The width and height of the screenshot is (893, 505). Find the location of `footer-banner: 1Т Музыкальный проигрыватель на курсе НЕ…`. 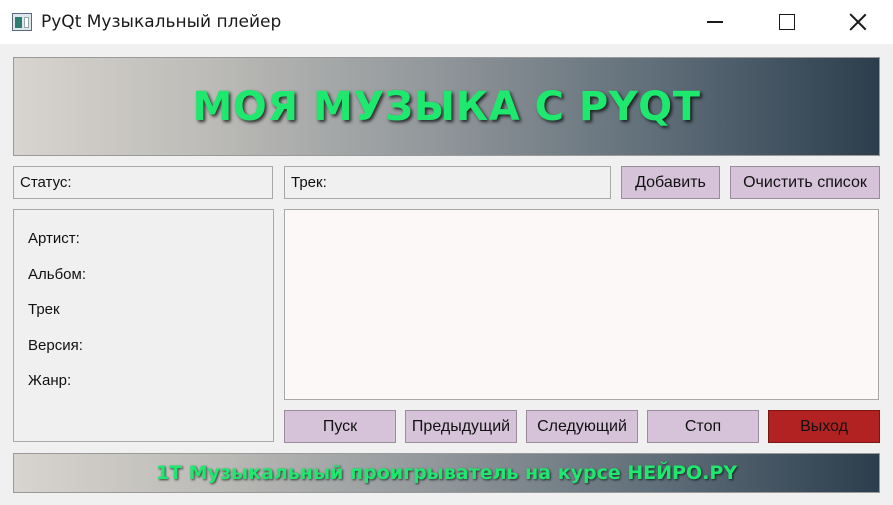

footer-banner: 1Т Музыкальный проигрыватель на курсе НЕ… is located at coordinates (446, 473).